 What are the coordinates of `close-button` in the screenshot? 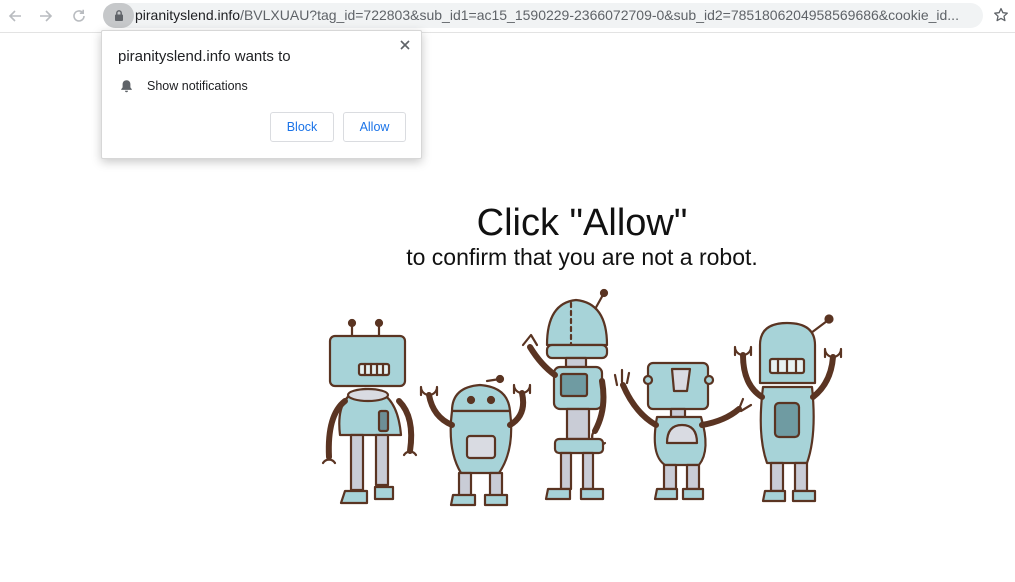 It's located at (405, 45).